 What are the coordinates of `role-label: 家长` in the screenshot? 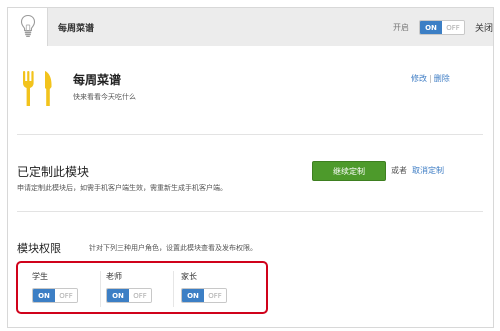 It's located at (189, 276).